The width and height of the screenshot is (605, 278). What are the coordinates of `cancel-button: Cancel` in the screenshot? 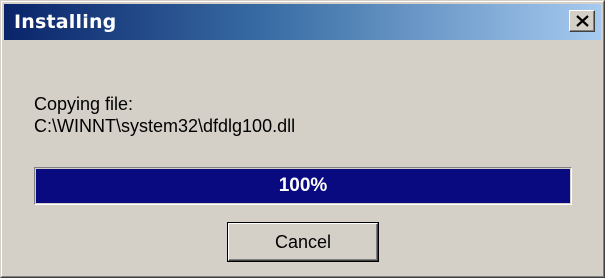 It's located at (303, 242).